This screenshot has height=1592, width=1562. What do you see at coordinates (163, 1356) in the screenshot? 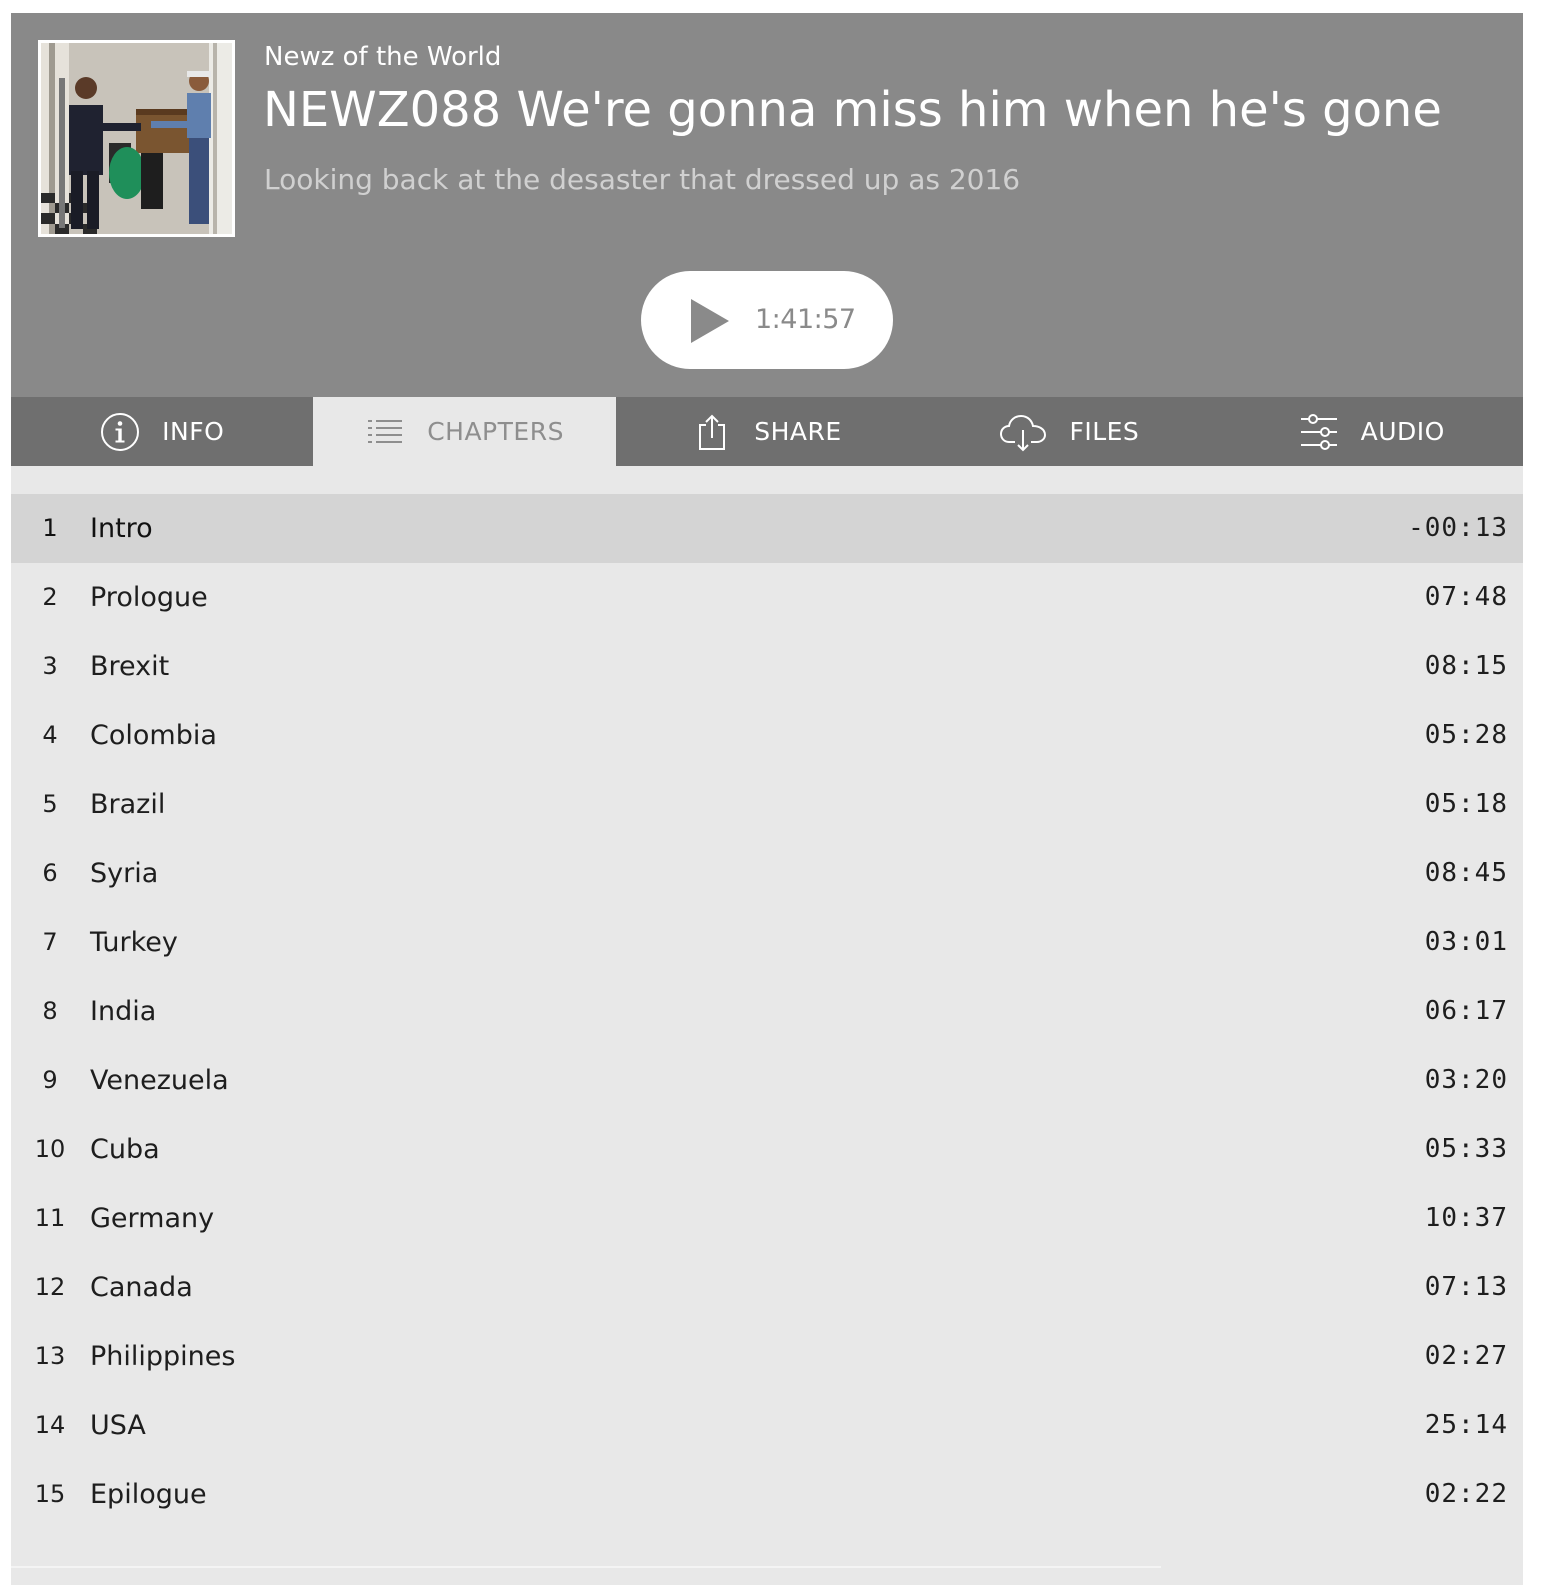
I see `chapter-title: Philippines` at bounding box center [163, 1356].